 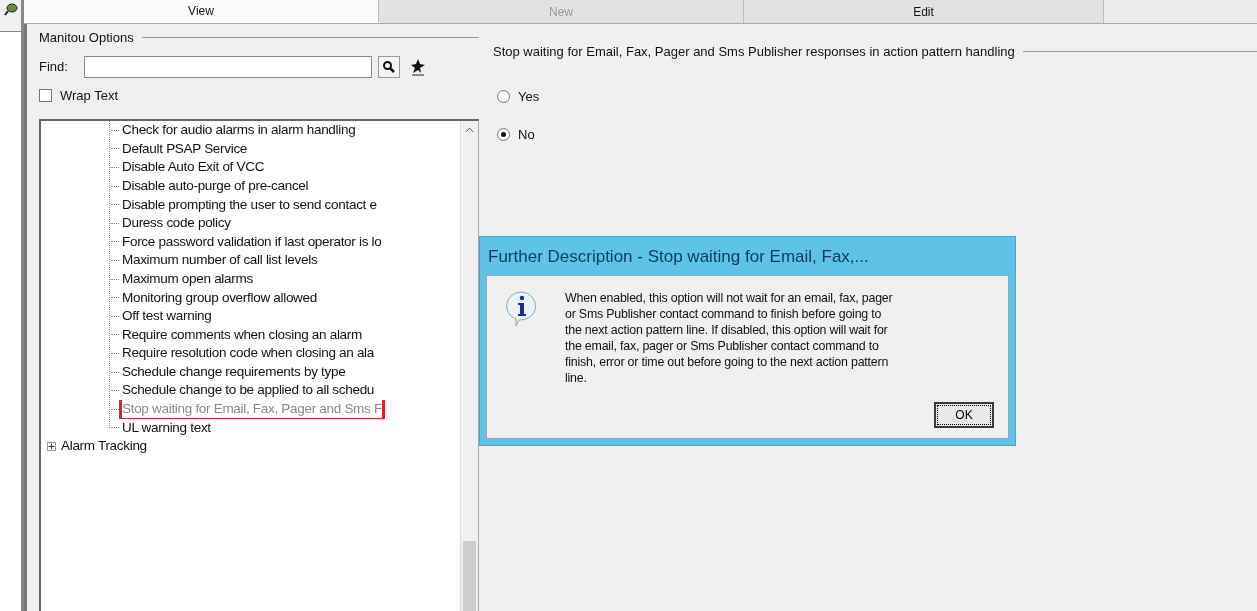 What do you see at coordinates (248, 353) in the screenshot?
I see `tree-item: Require resolution code when closing an ala` at bounding box center [248, 353].